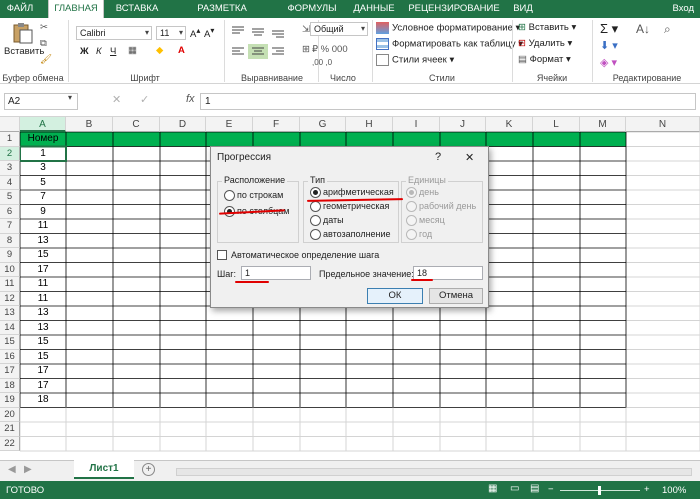 The height and width of the screenshot is (499, 700). Describe the element at coordinates (137, 9) in the screenshot. I see `tab-insert: ВСТАВКА` at that location.